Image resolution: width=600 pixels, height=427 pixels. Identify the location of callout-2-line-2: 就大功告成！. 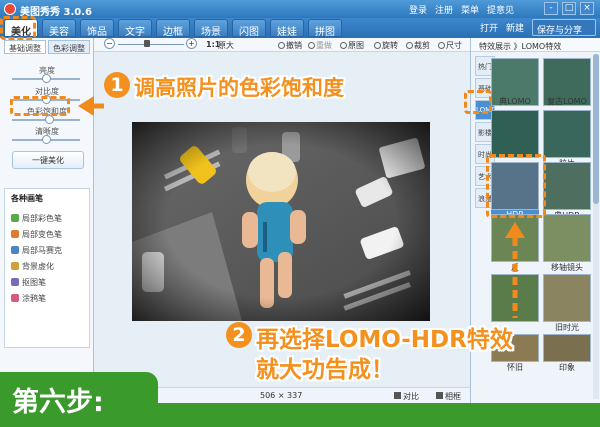
(325, 370).